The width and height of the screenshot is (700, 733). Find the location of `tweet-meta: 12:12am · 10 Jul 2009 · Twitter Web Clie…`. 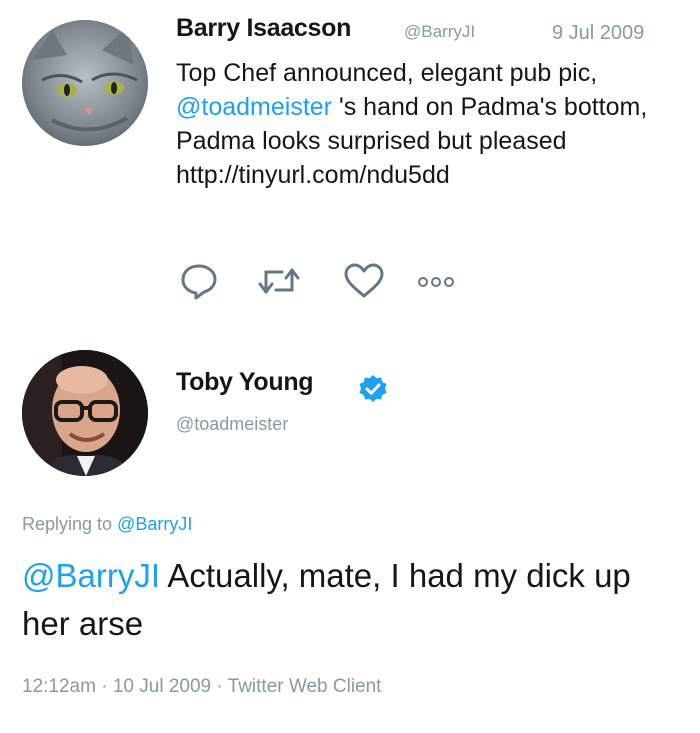

tweet-meta: 12:12am · 10 Jul 2009 · Twitter Web Clie… is located at coordinates (201, 687).